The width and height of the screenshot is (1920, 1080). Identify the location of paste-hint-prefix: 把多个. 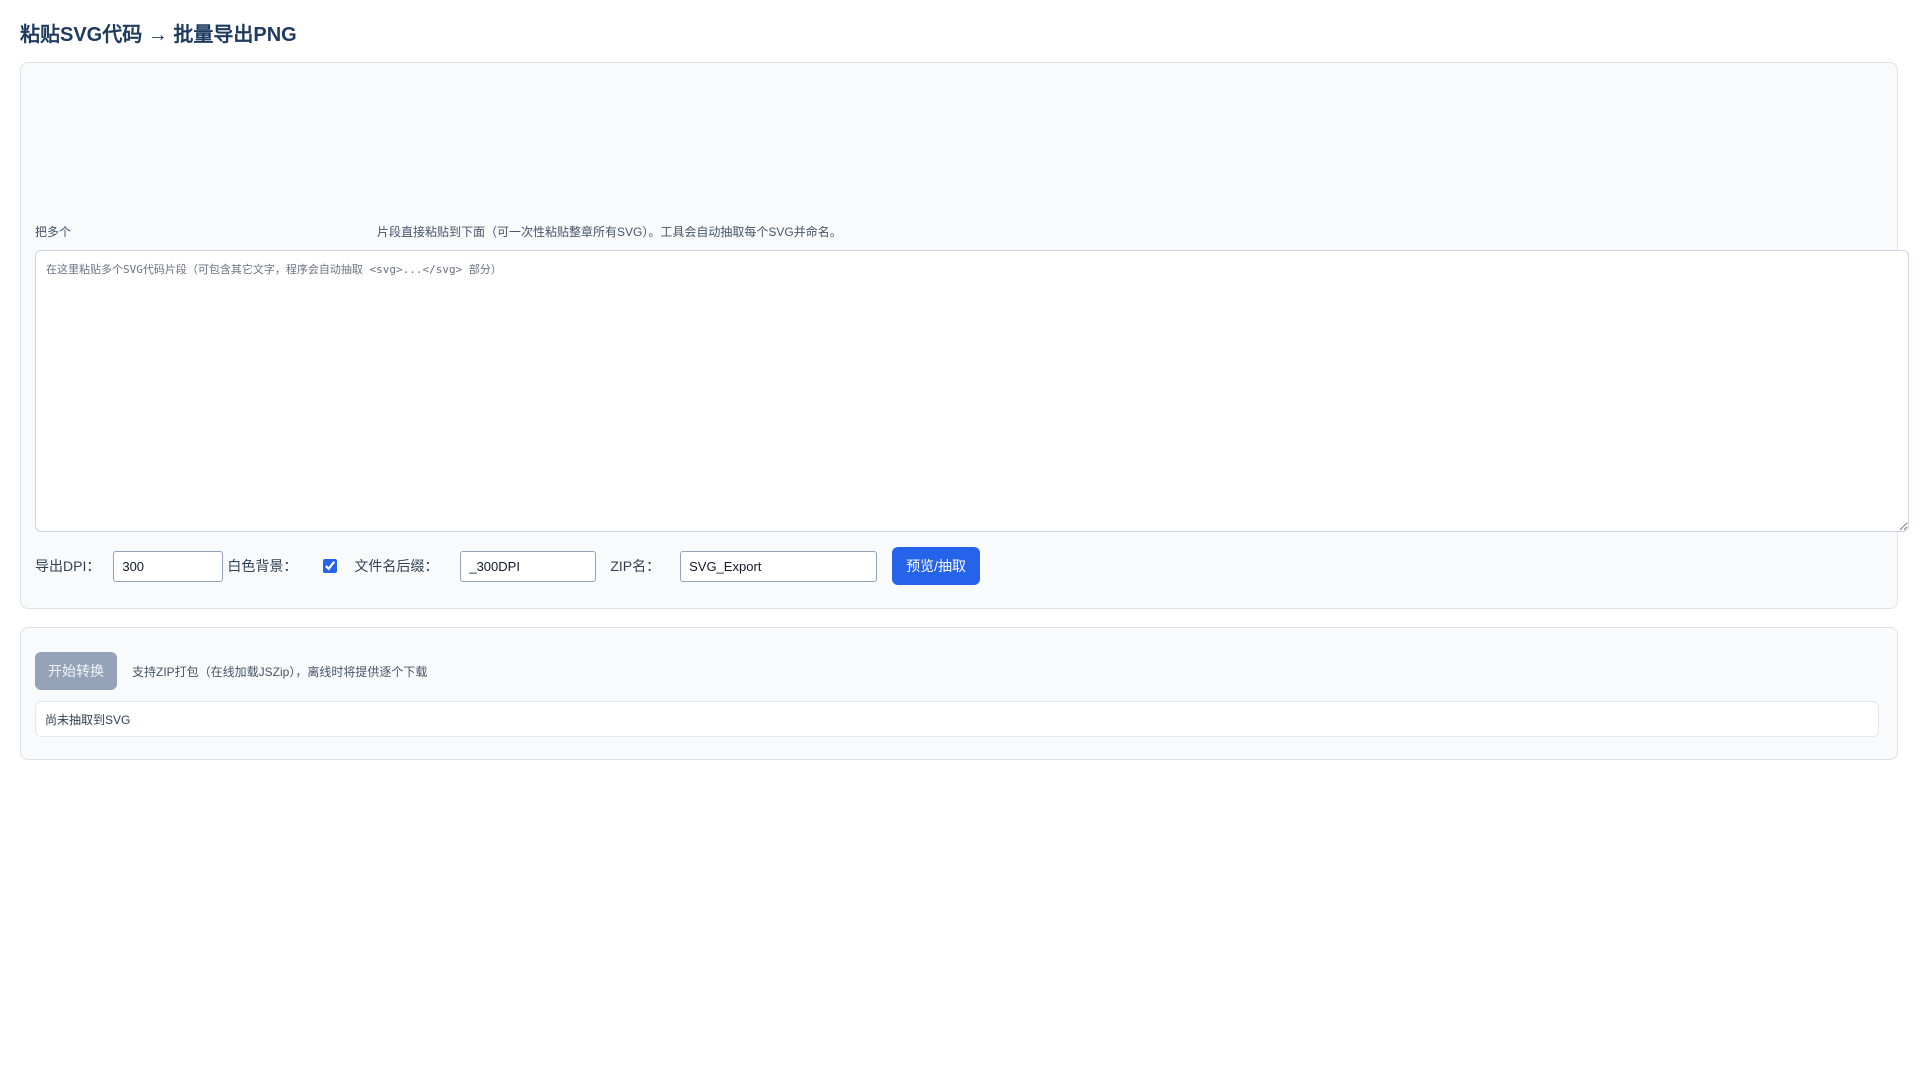
(53, 232).